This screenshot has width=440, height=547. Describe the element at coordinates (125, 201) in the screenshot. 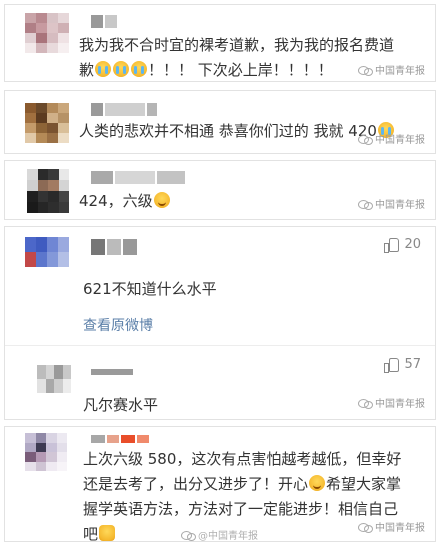

I see `comment-text: 424，六级` at that location.